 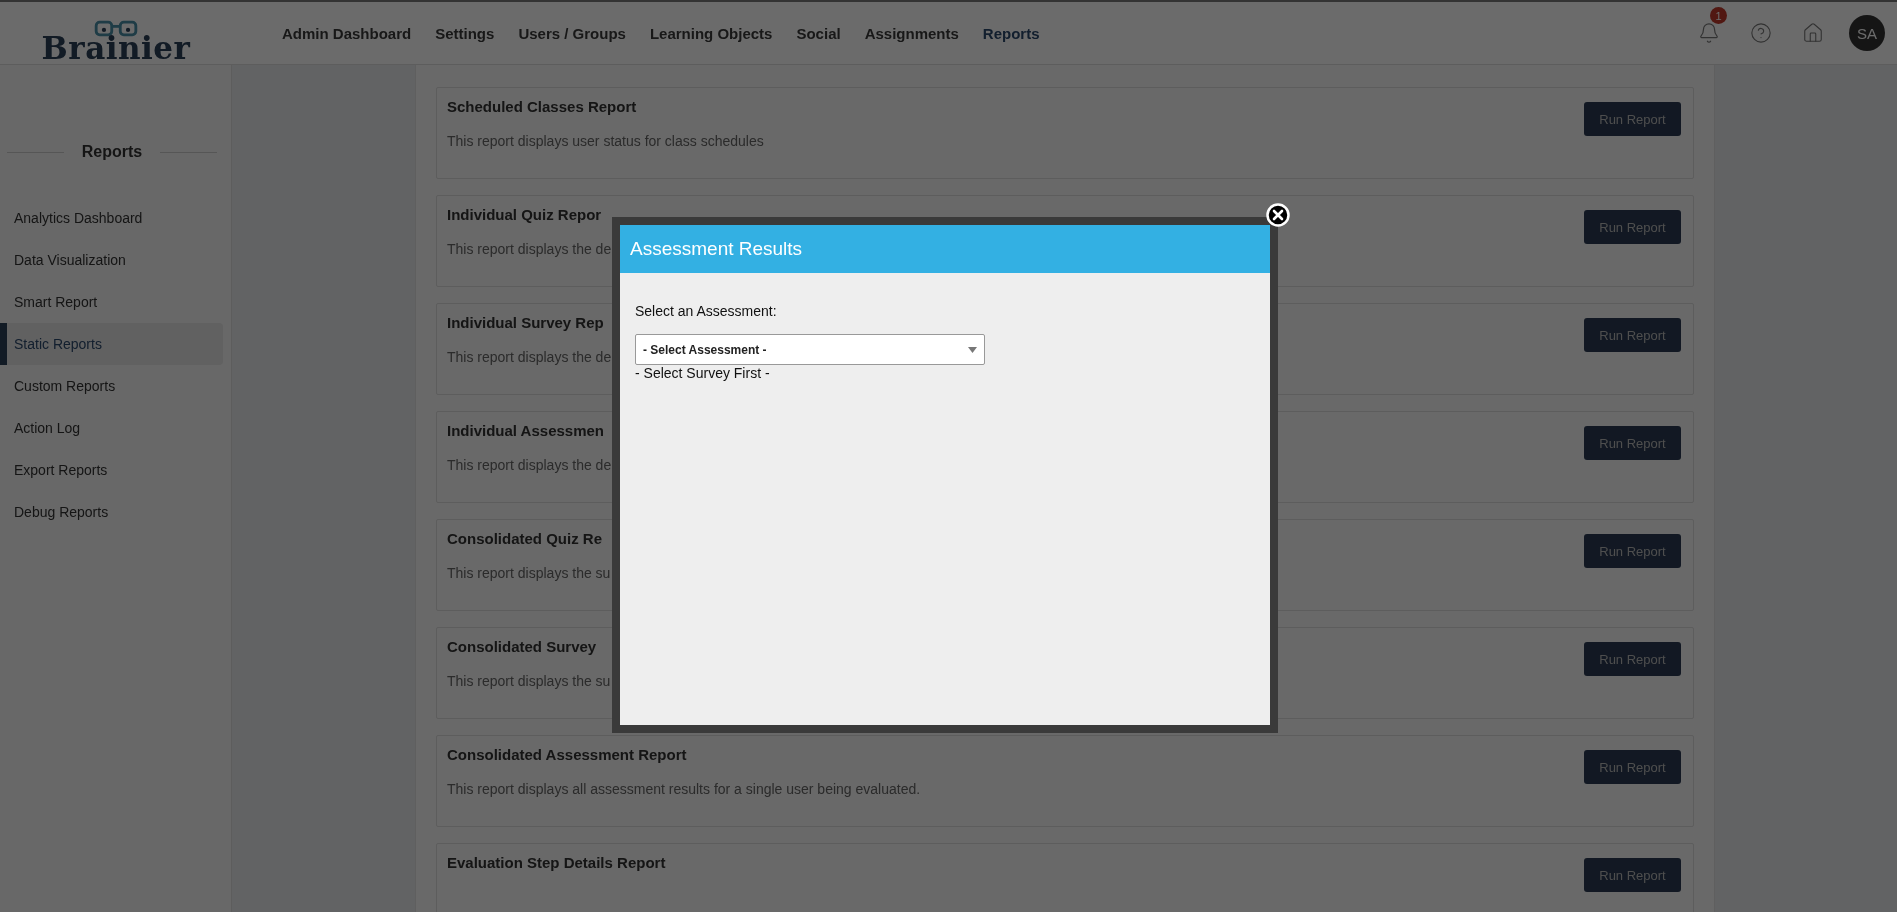 What do you see at coordinates (572, 33) in the screenshot?
I see `nav-tab: Users / Groups` at bounding box center [572, 33].